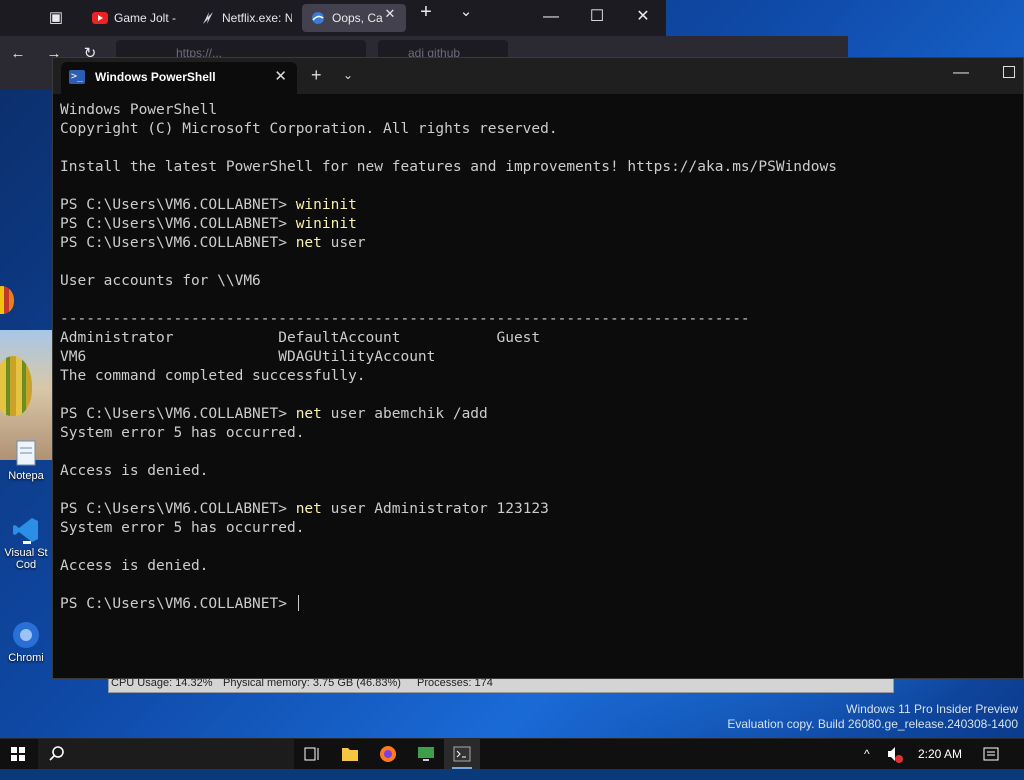  I want to click on console-arguments: user, so click(343, 243).